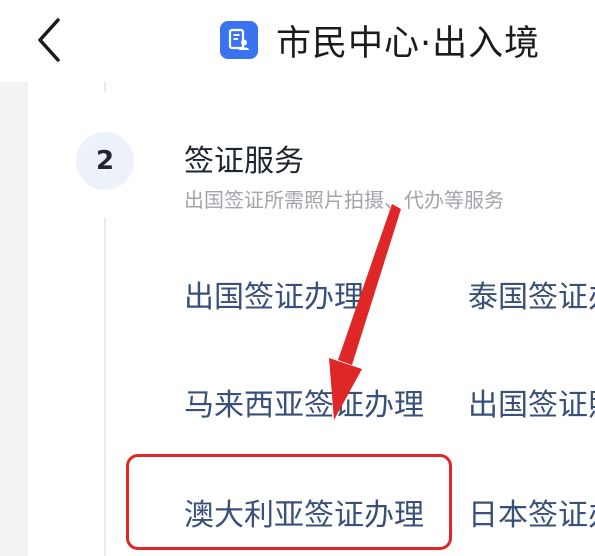  Describe the element at coordinates (531, 402) in the screenshot. I see `service-link: 出国签证照` at that location.